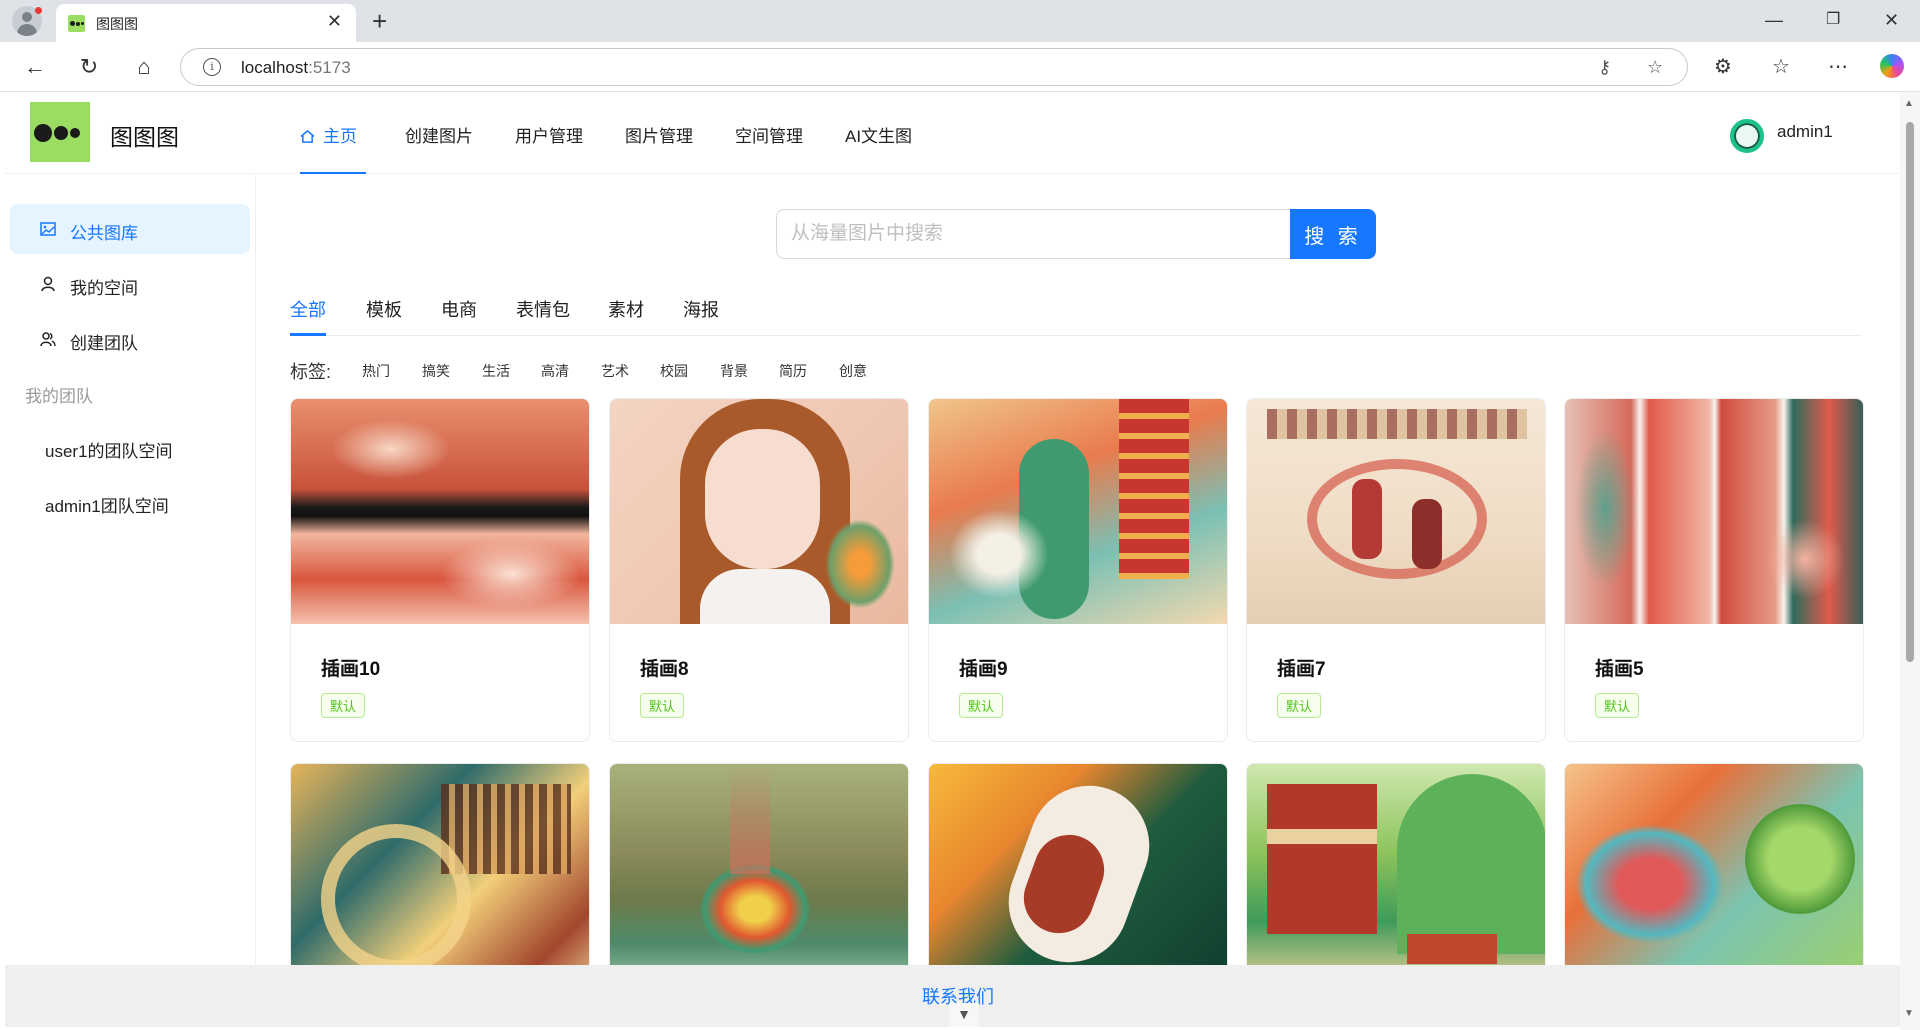 The height and width of the screenshot is (1030, 1920). I want to click on sidebar-item-my-space: 我的空间, so click(130, 284).